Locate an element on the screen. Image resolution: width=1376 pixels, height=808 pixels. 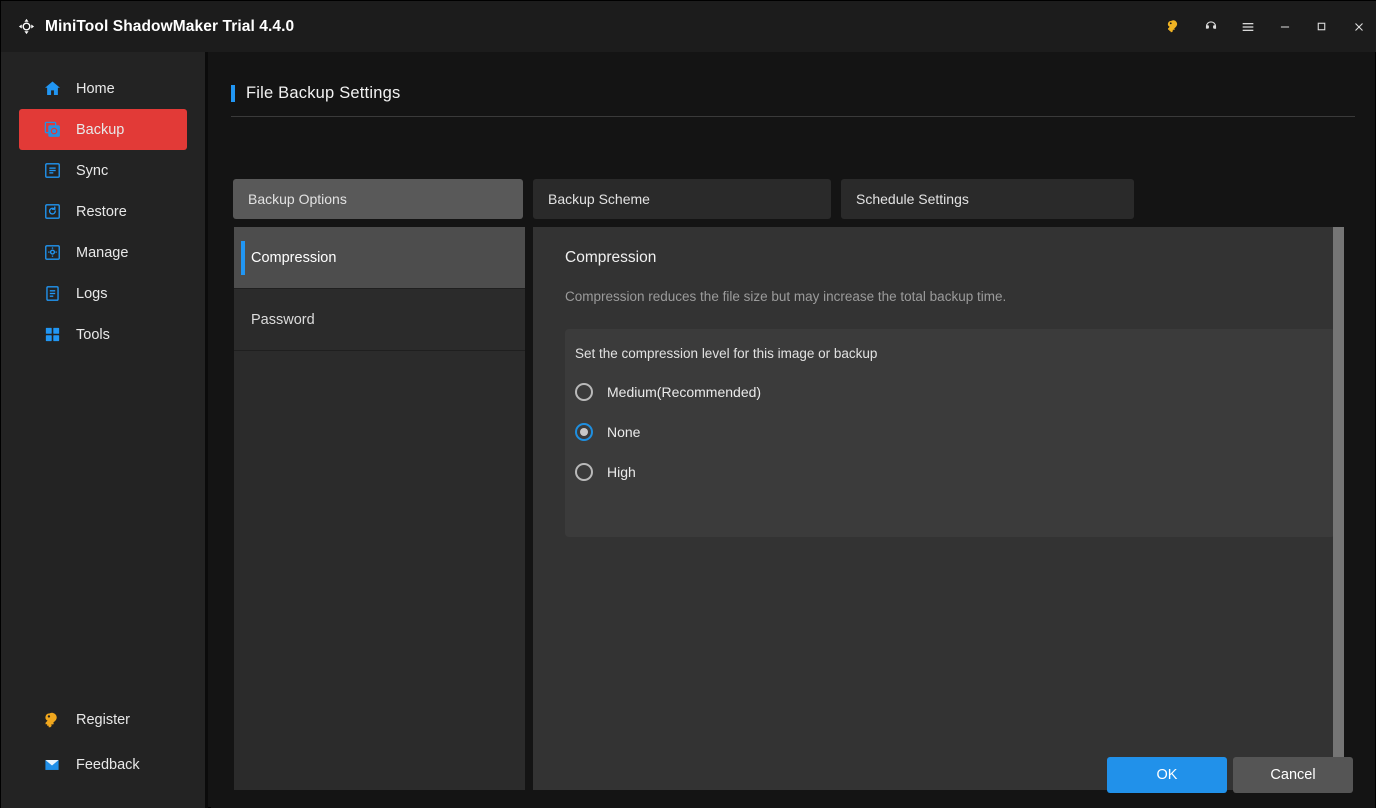
cancel-button-label: Cancel is located at coordinates (1293, 774).